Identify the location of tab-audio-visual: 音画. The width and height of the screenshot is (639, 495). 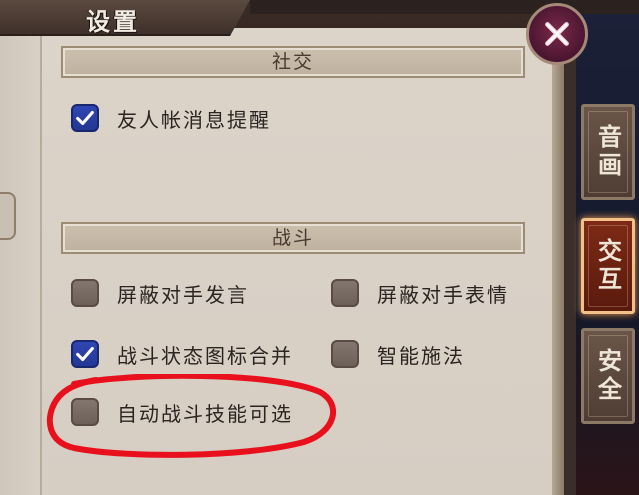
(608, 152).